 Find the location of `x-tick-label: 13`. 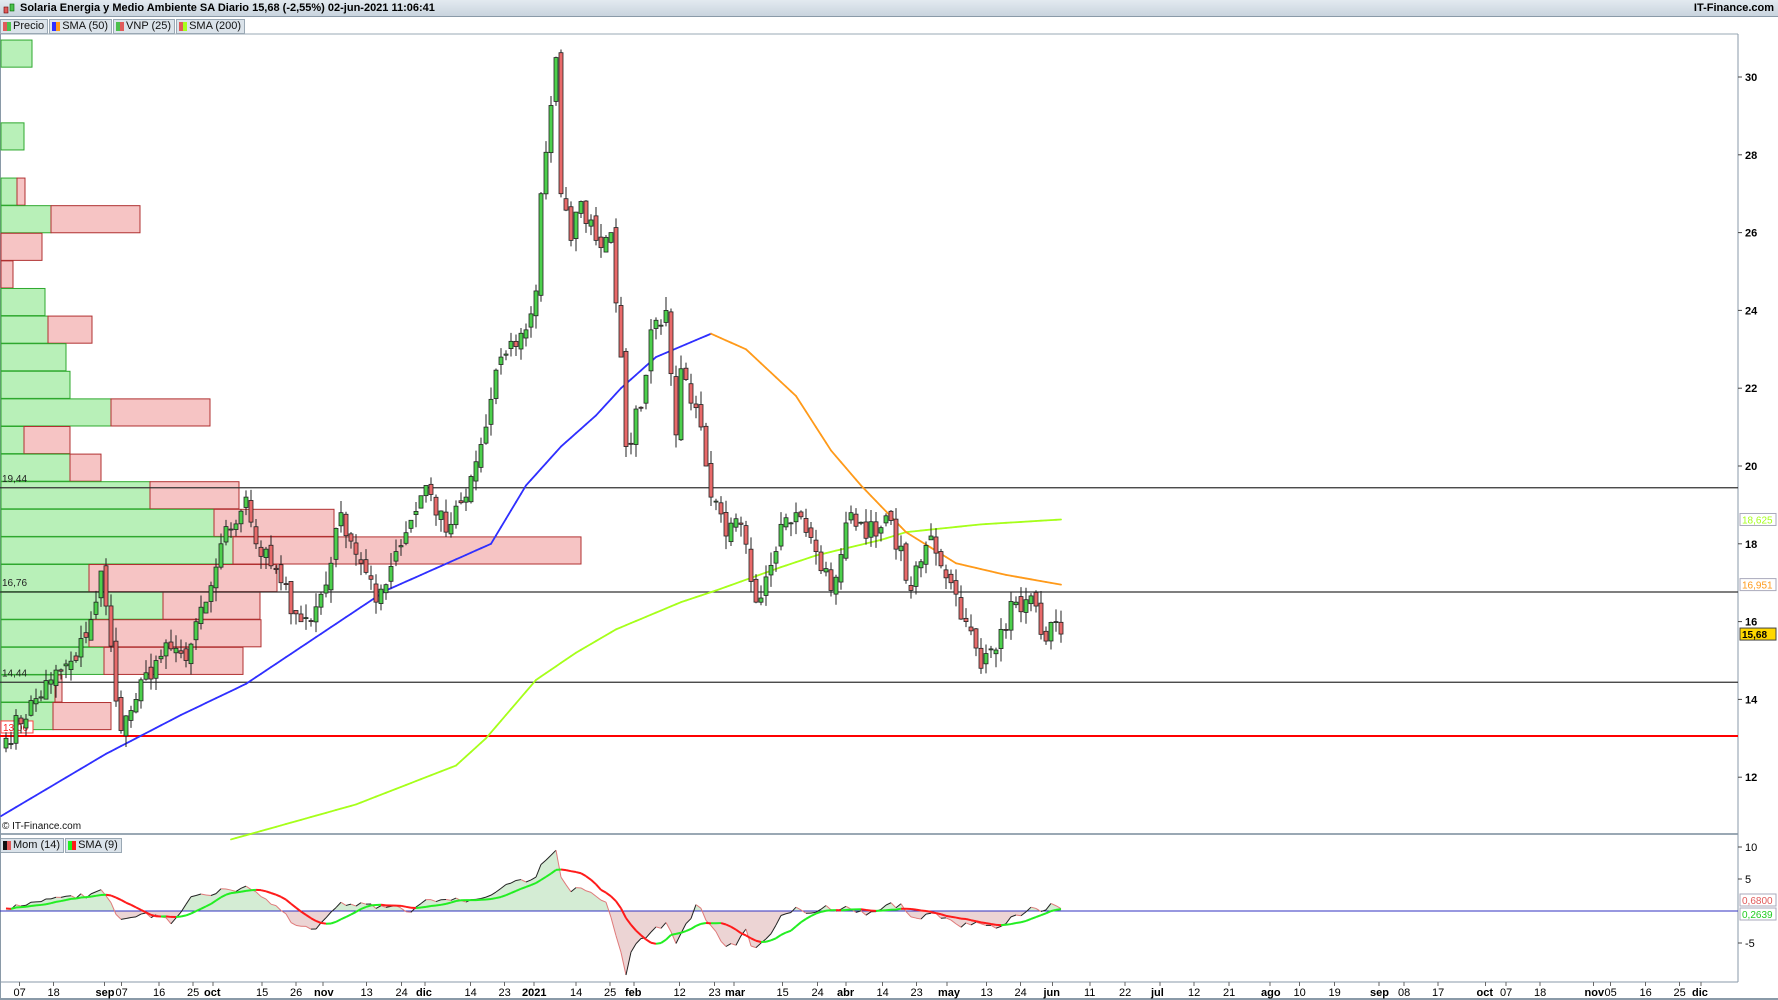

x-tick-label: 13 is located at coordinates (987, 993).